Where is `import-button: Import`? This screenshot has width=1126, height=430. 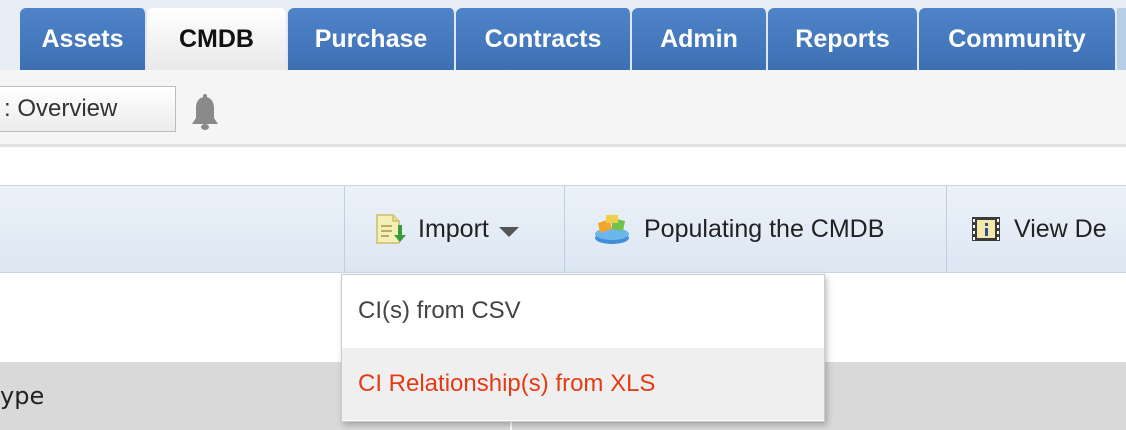 import-button: Import is located at coordinates (446, 229).